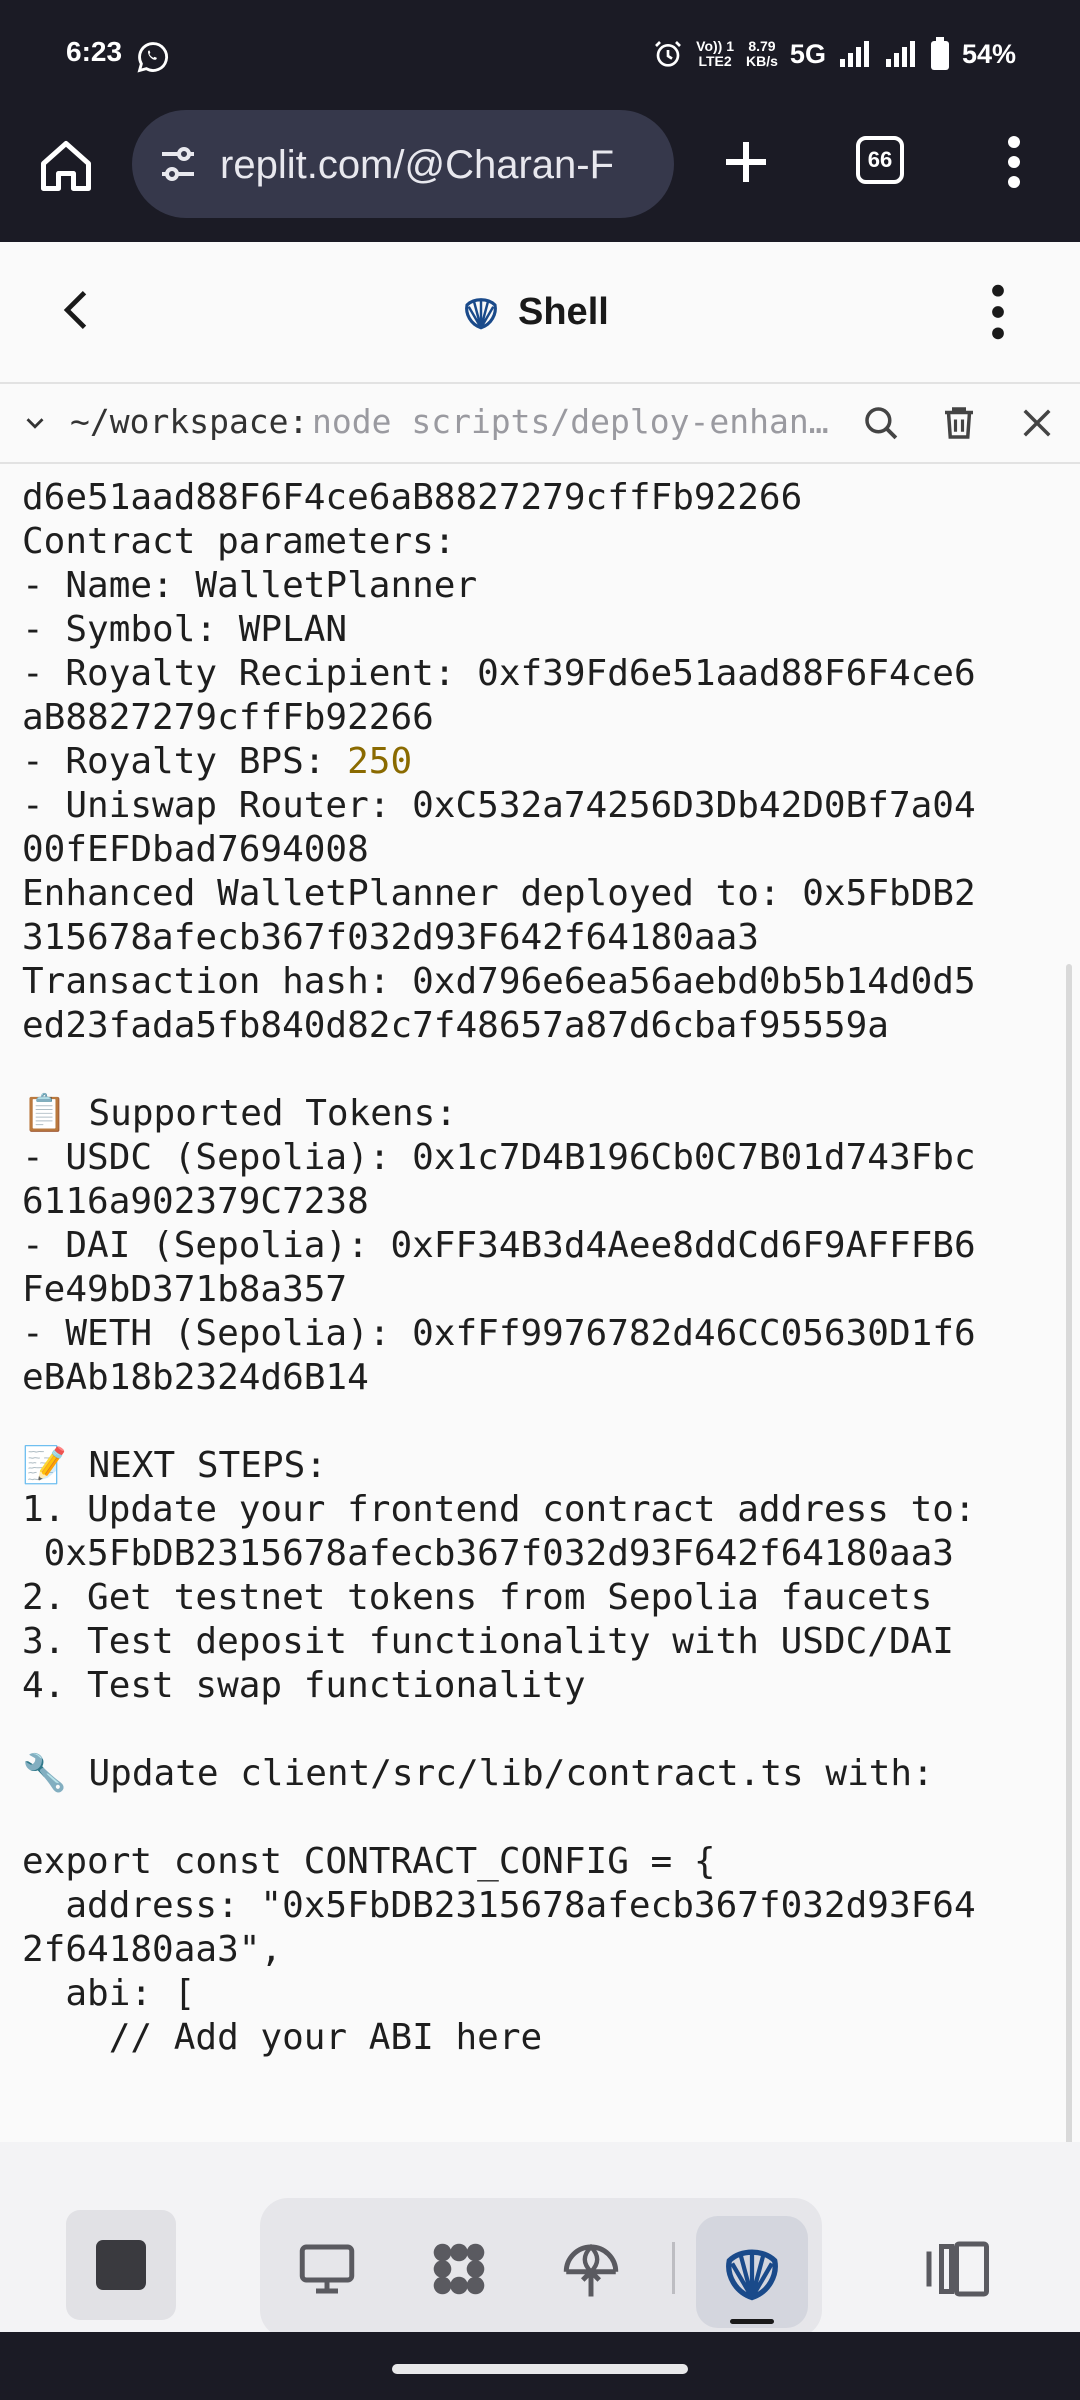 The image size is (1080, 2400). What do you see at coordinates (998, 312) in the screenshot?
I see `more-options-icon` at bounding box center [998, 312].